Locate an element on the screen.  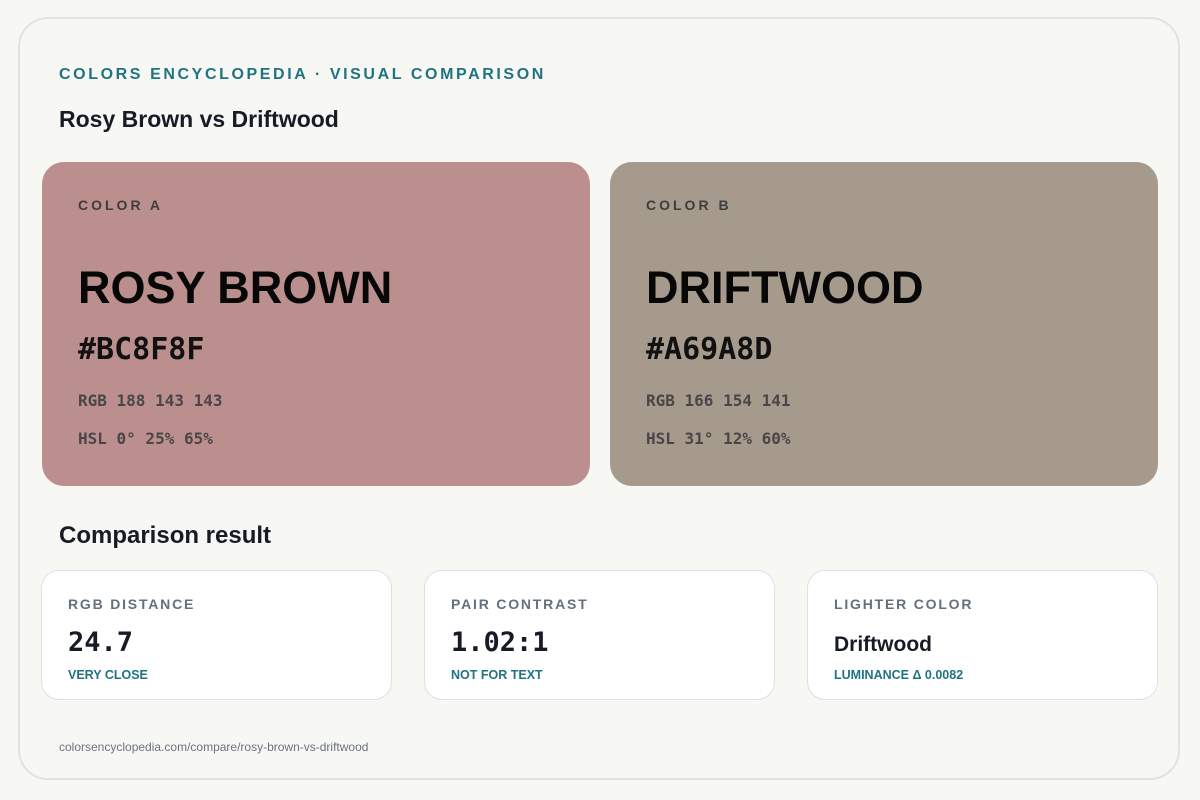
card-note: VERY CLOSE is located at coordinates (108, 675).